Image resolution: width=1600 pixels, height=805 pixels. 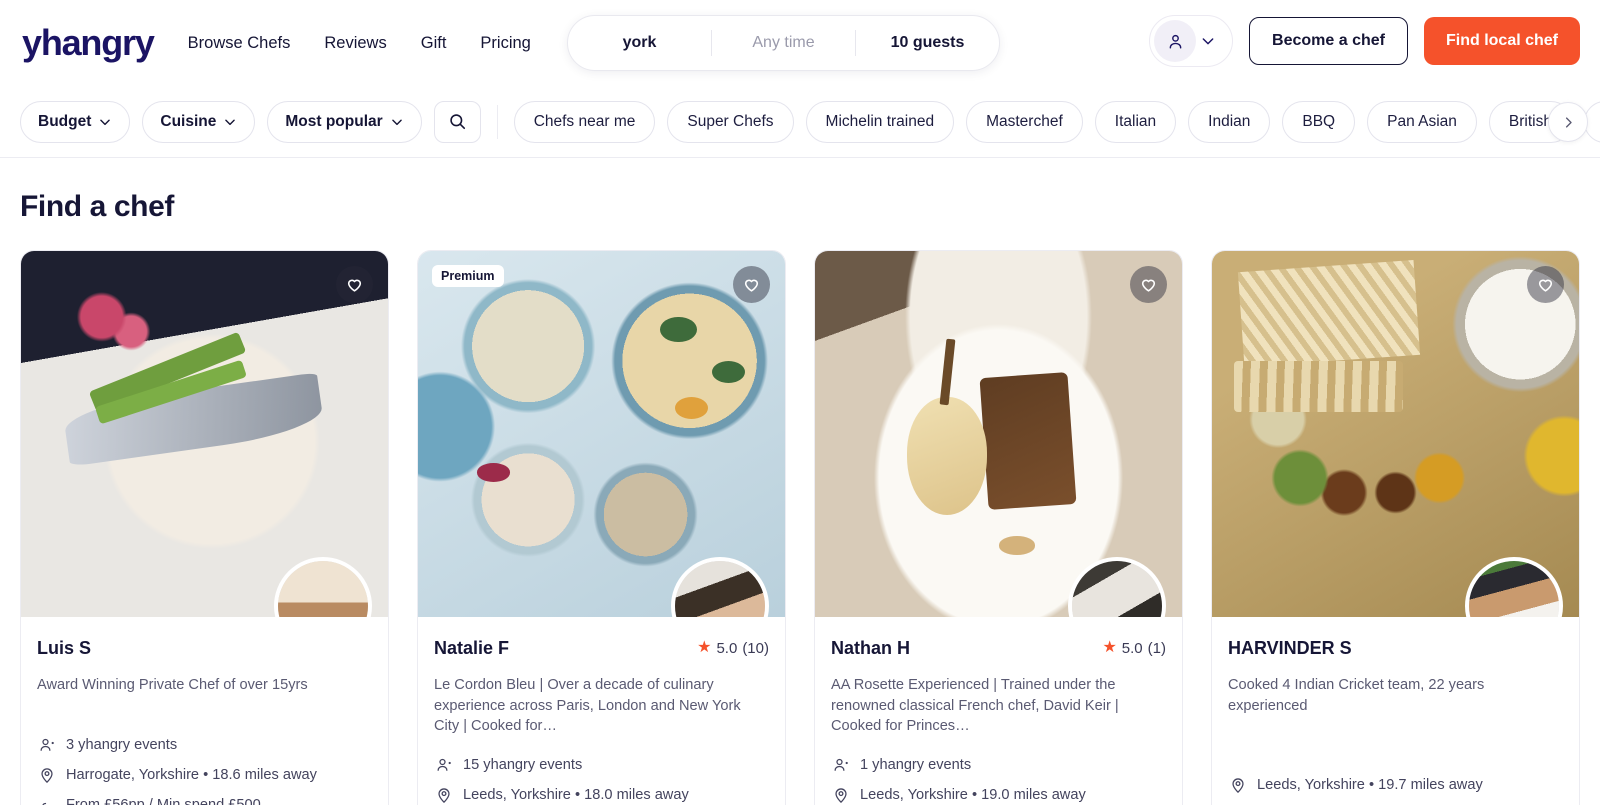 What do you see at coordinates (576, 794) in the screenshot?
I see `chef-location-text: Leeds, Yorkshire • 18.0 miles away` at bounding box center [576, 794].